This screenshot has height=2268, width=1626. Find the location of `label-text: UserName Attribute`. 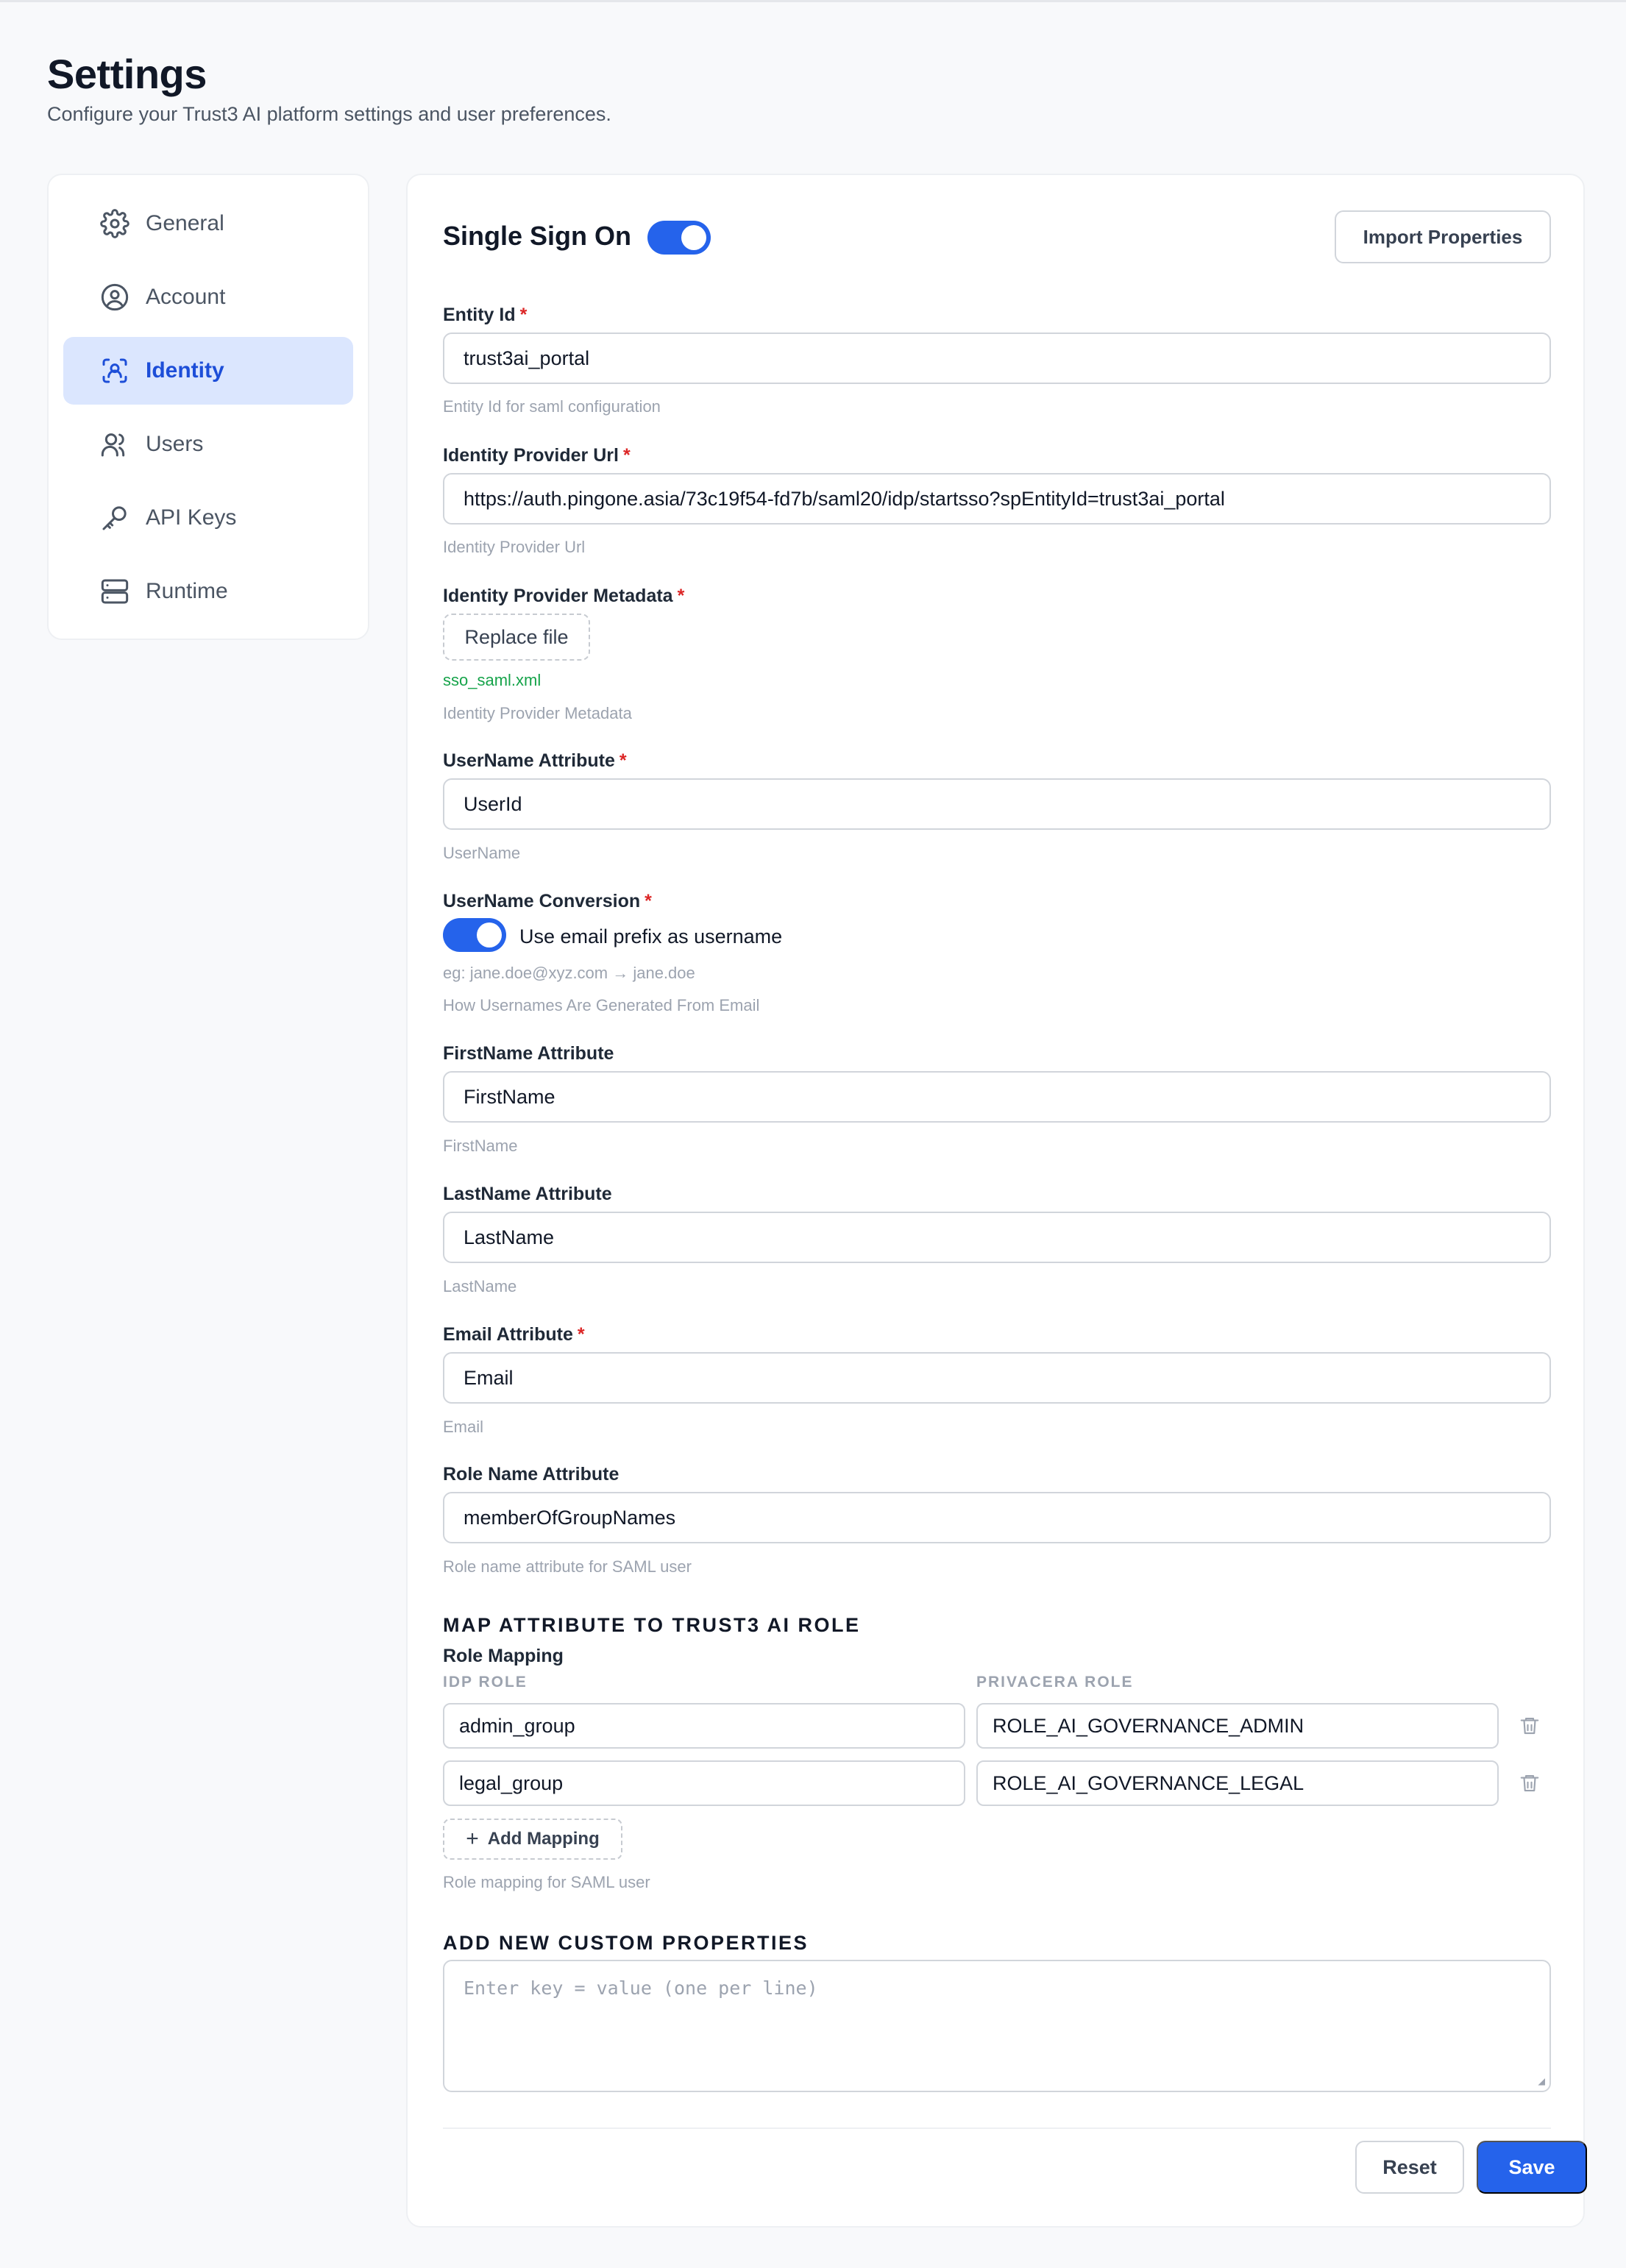

label-text: UserName Attribute is located at coordinates (529, 761).